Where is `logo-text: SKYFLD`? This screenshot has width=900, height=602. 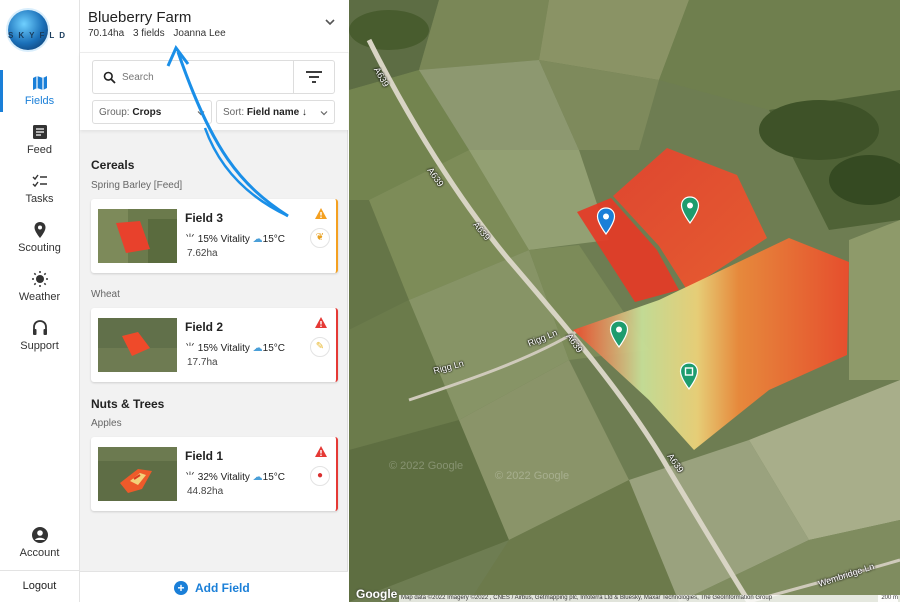 logo-text: SKYFLD is located at coordinates (39, 35).